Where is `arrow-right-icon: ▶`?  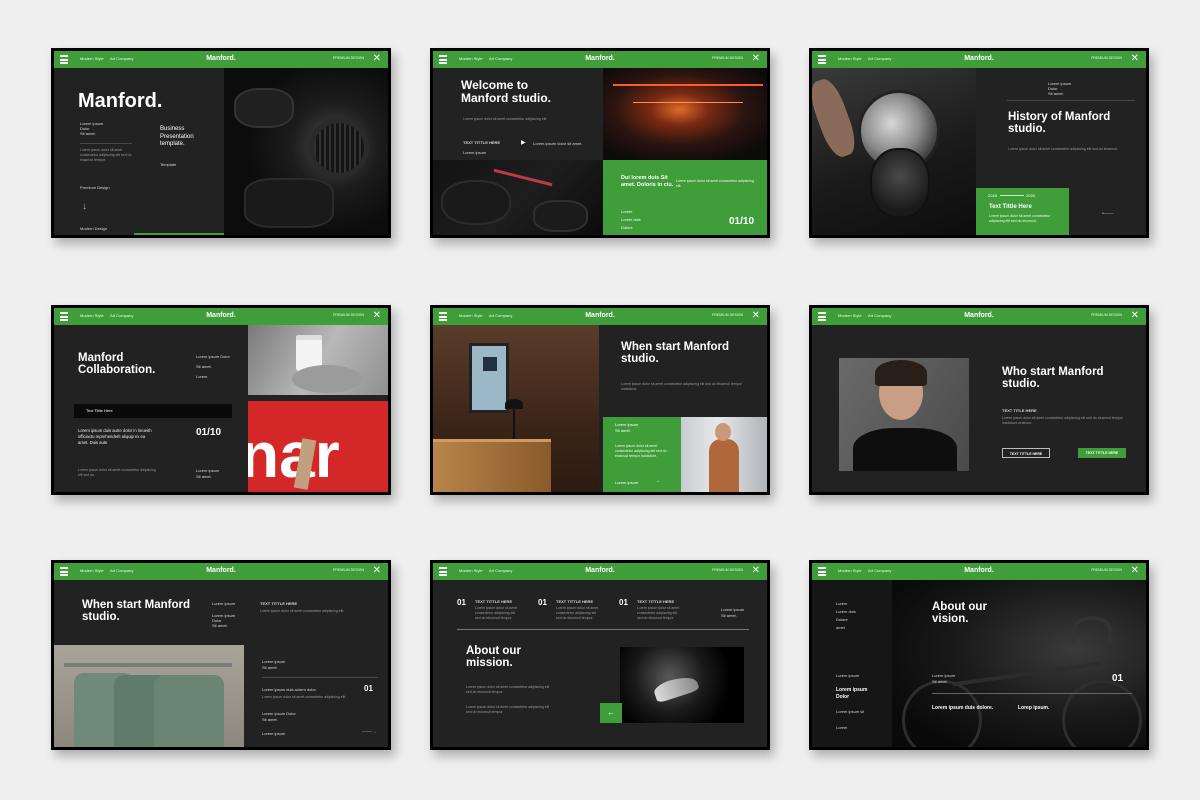 arrow-right-icon: ▶ is located at coordinates (523, 143).